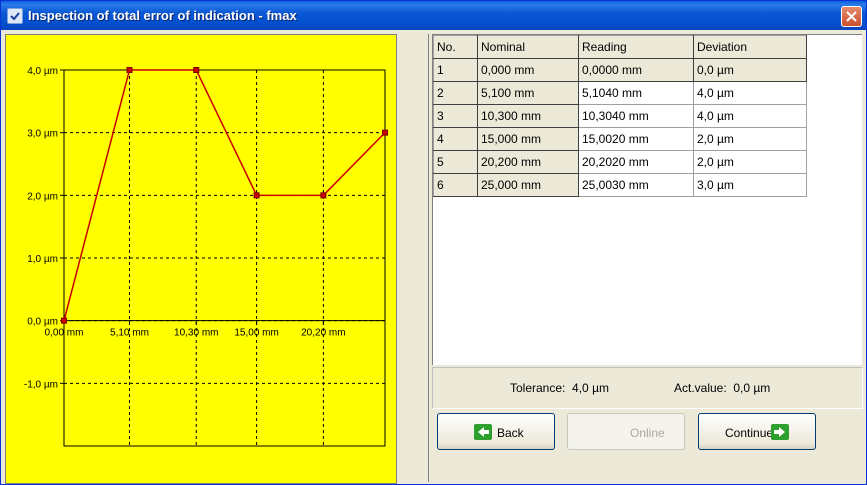  What do you see at coordinates (455, 116) in the screenshot?
I see `cell-no: 3` at bounding box center [455, 116].